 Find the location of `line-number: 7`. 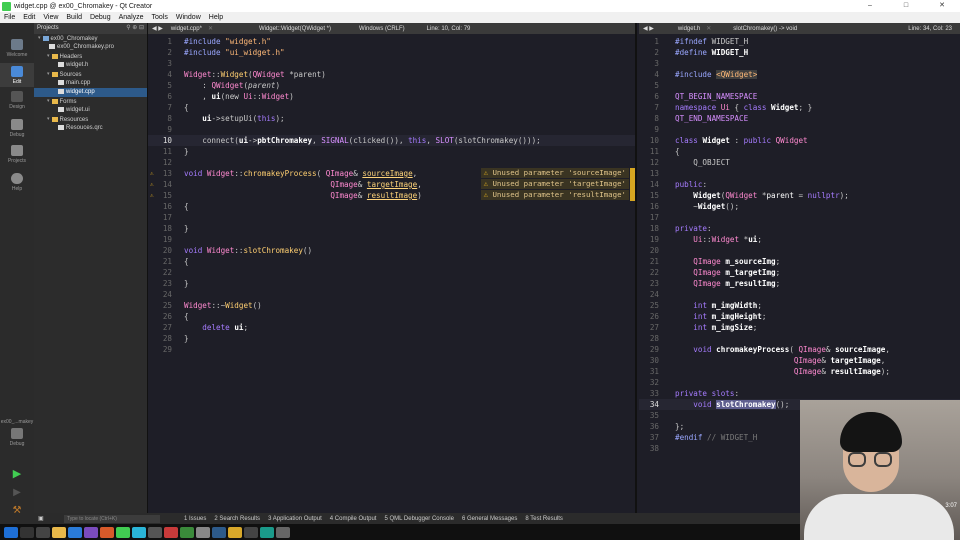

line-number: 7 is located at coordinates (160, 107).